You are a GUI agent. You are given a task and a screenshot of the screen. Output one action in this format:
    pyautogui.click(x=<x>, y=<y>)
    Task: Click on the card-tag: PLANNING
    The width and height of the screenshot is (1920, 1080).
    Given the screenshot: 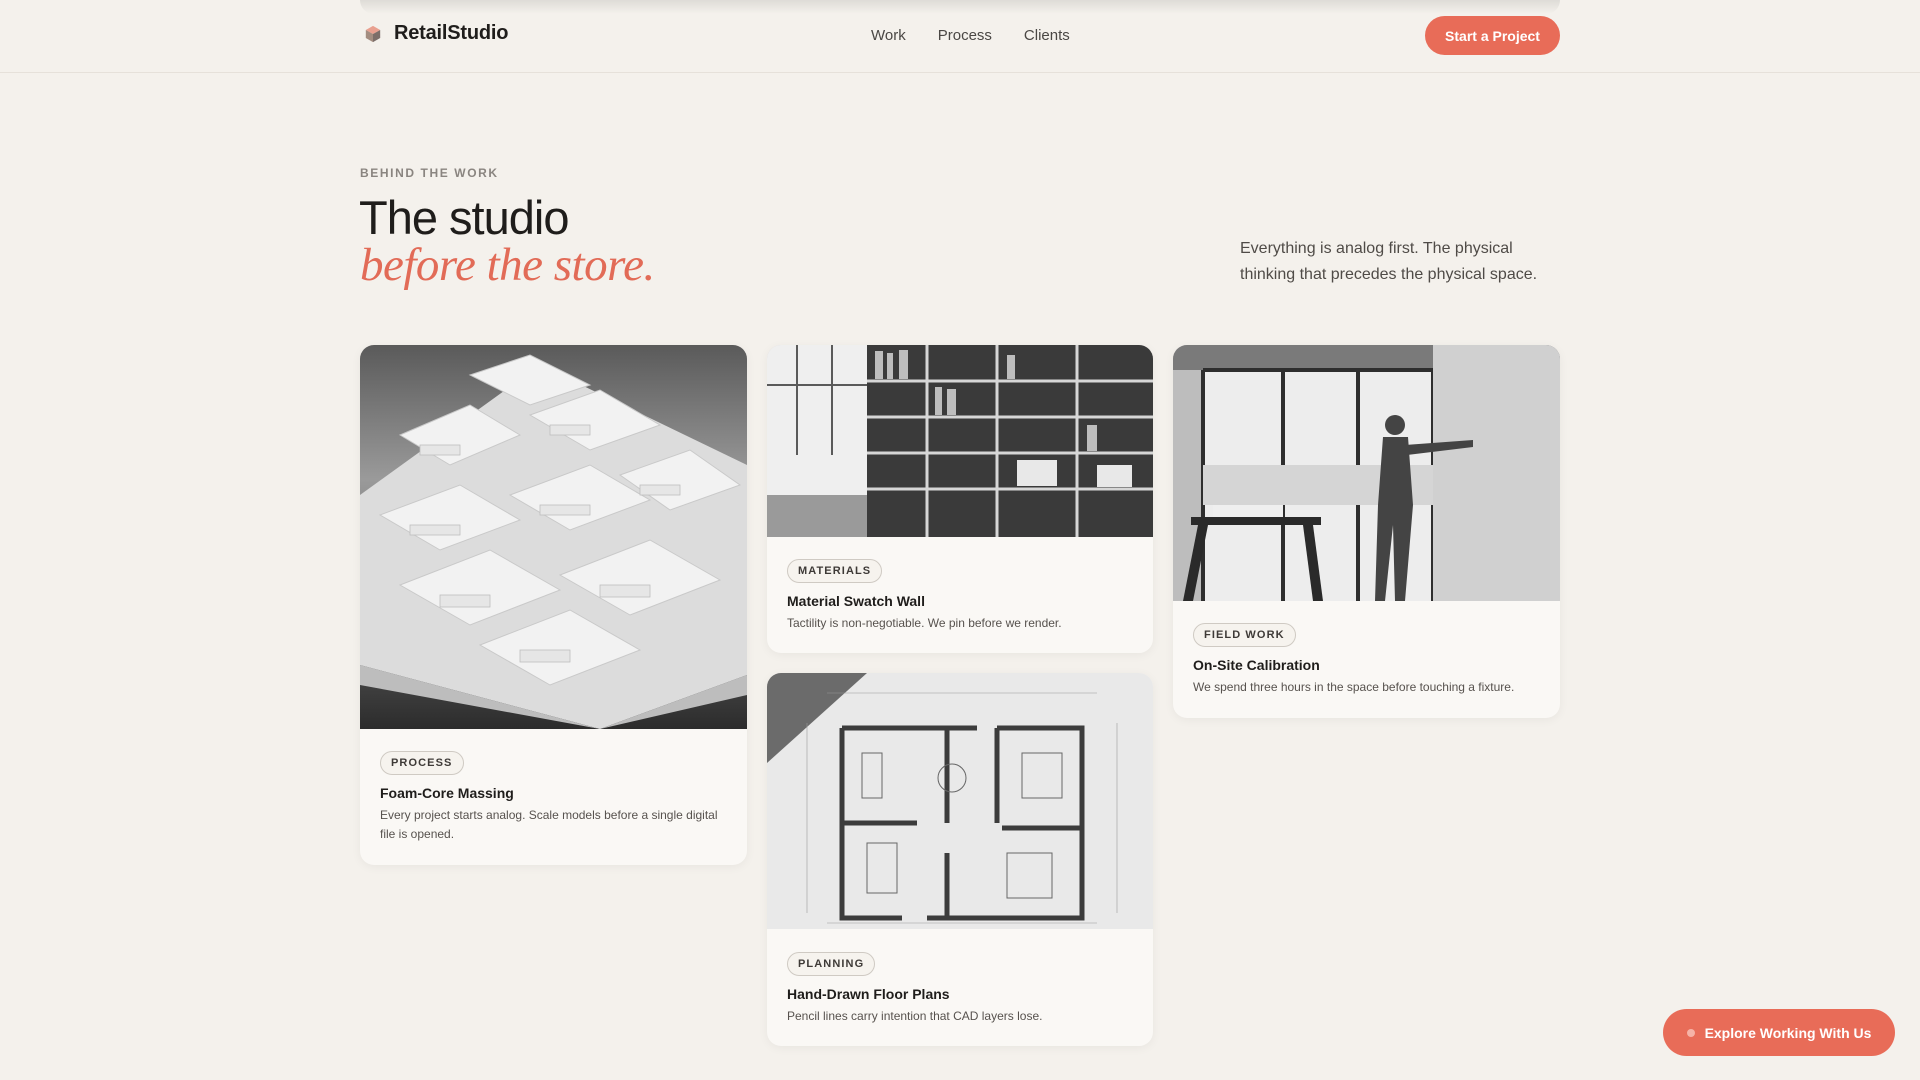 What is the action you would take?
    pyautogui.click(x=831, y=964)
    